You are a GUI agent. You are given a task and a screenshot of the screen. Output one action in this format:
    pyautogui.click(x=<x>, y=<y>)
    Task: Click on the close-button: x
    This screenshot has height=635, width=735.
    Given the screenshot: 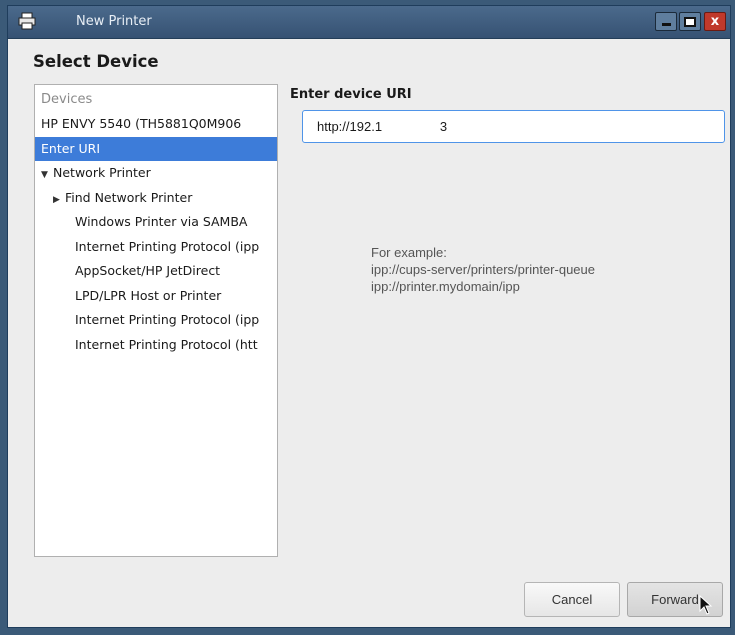 What is the action you would take?
    pyautogui.click(x=715, y=21)
    